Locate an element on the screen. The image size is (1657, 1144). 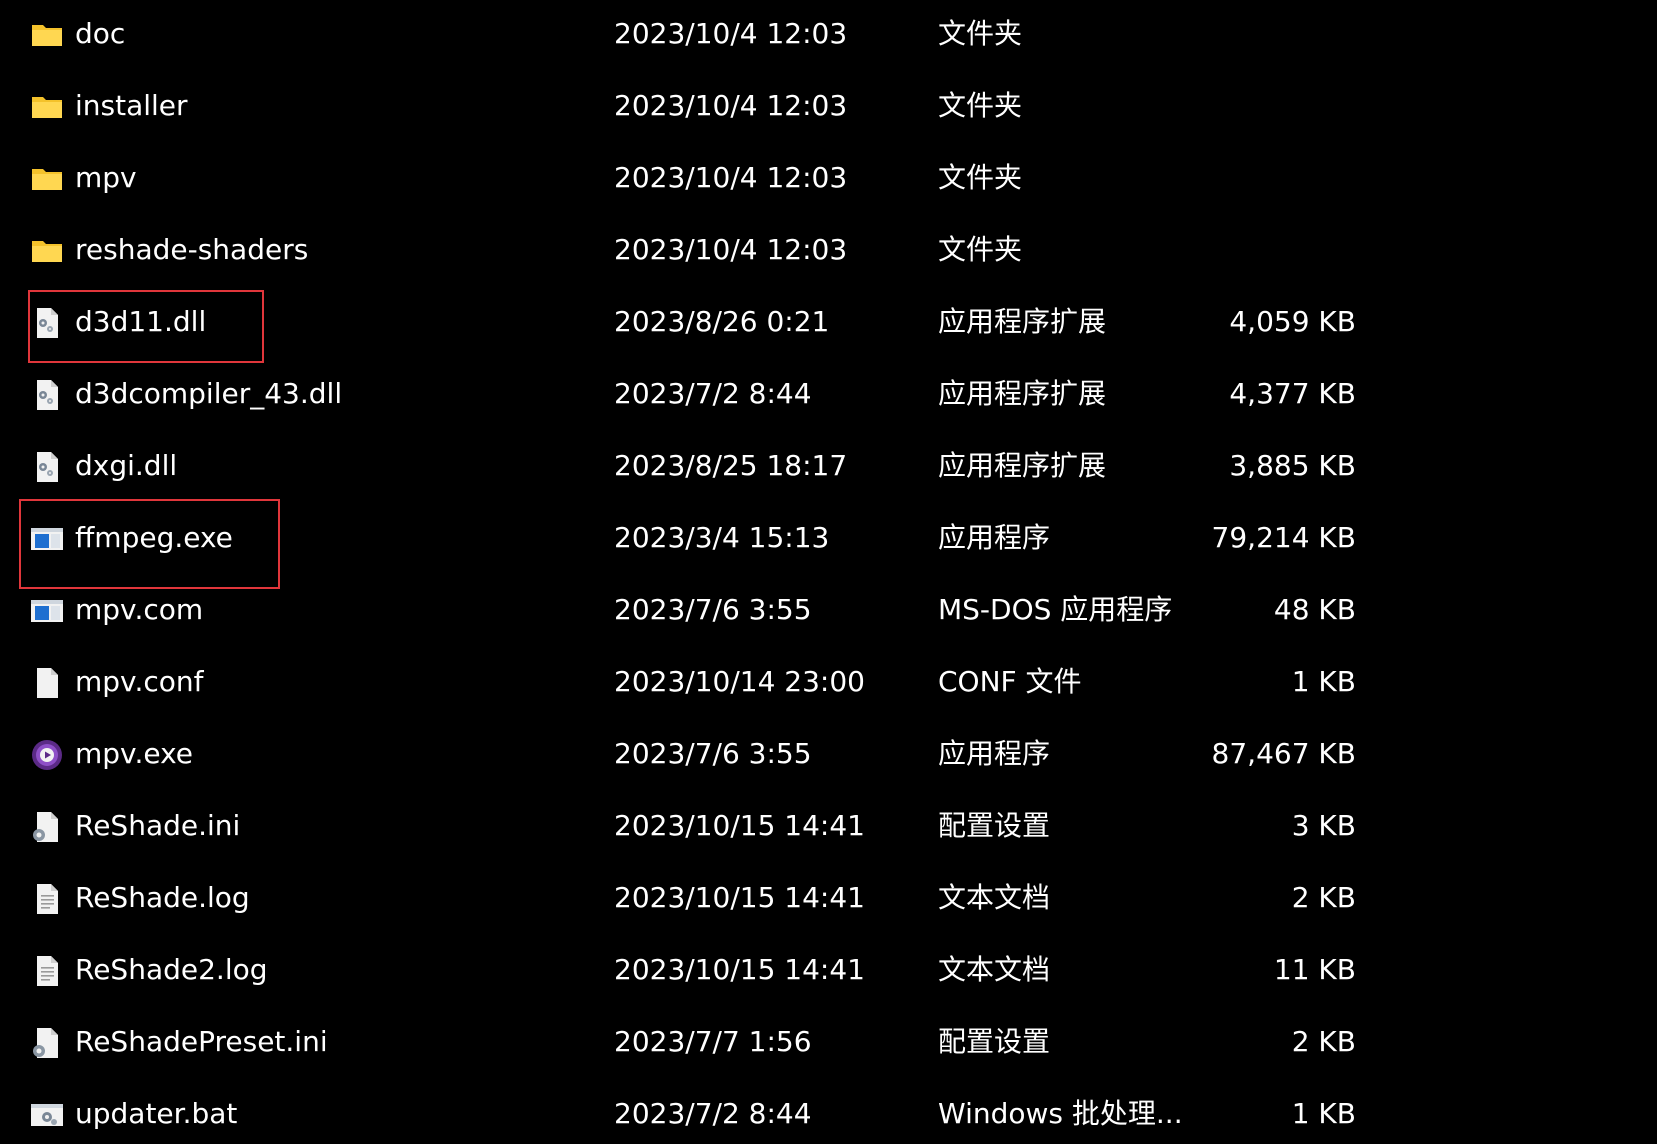
file-name: installer is located at coordinates (131, 105).